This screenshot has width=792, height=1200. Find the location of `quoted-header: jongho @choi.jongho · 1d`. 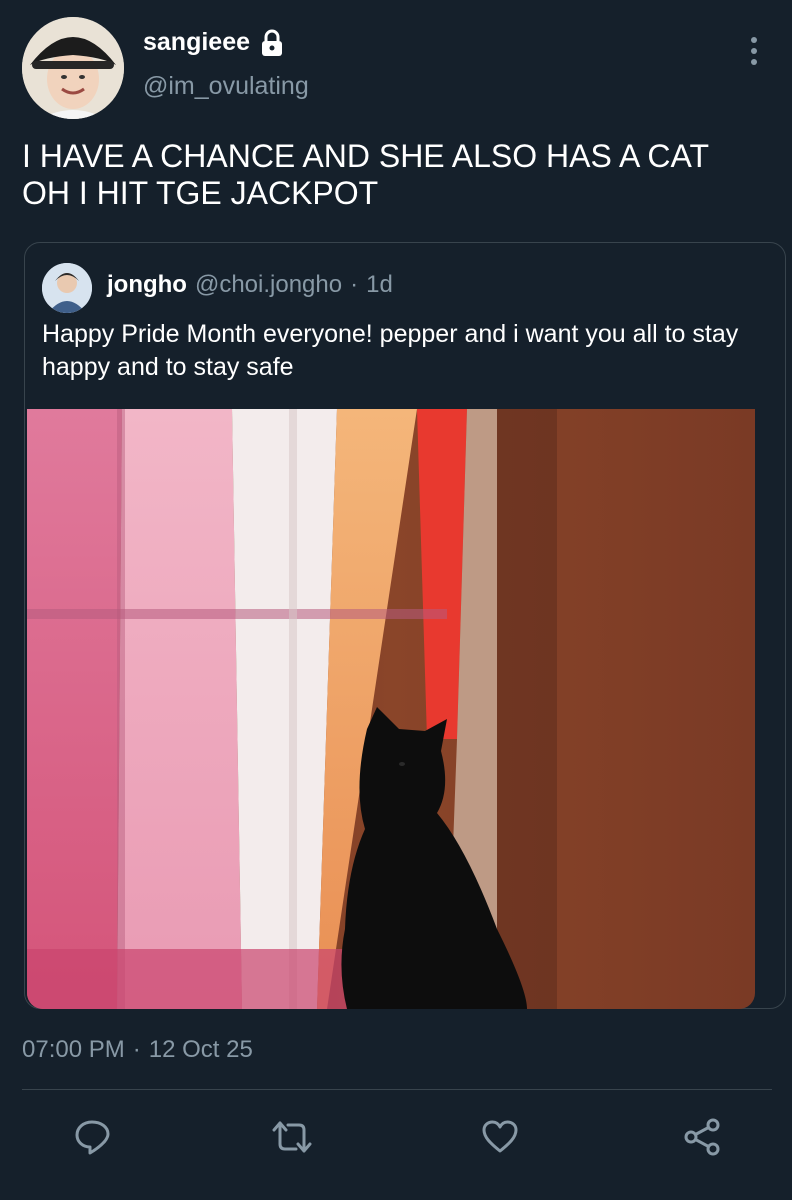

quoted-header: jongho @choi.jongho · 1d is located at coordinates (250, 285).